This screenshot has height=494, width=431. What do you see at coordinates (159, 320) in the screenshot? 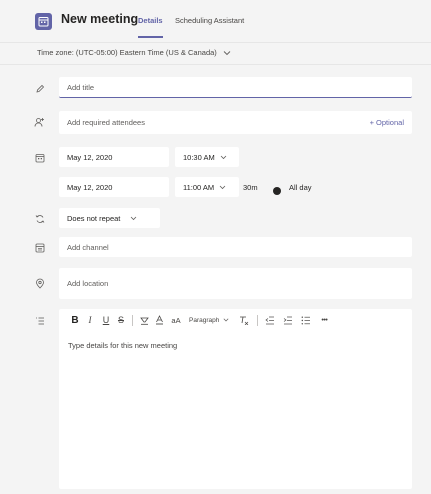
I see `font-color-icon` at bounding box center [159, 320].